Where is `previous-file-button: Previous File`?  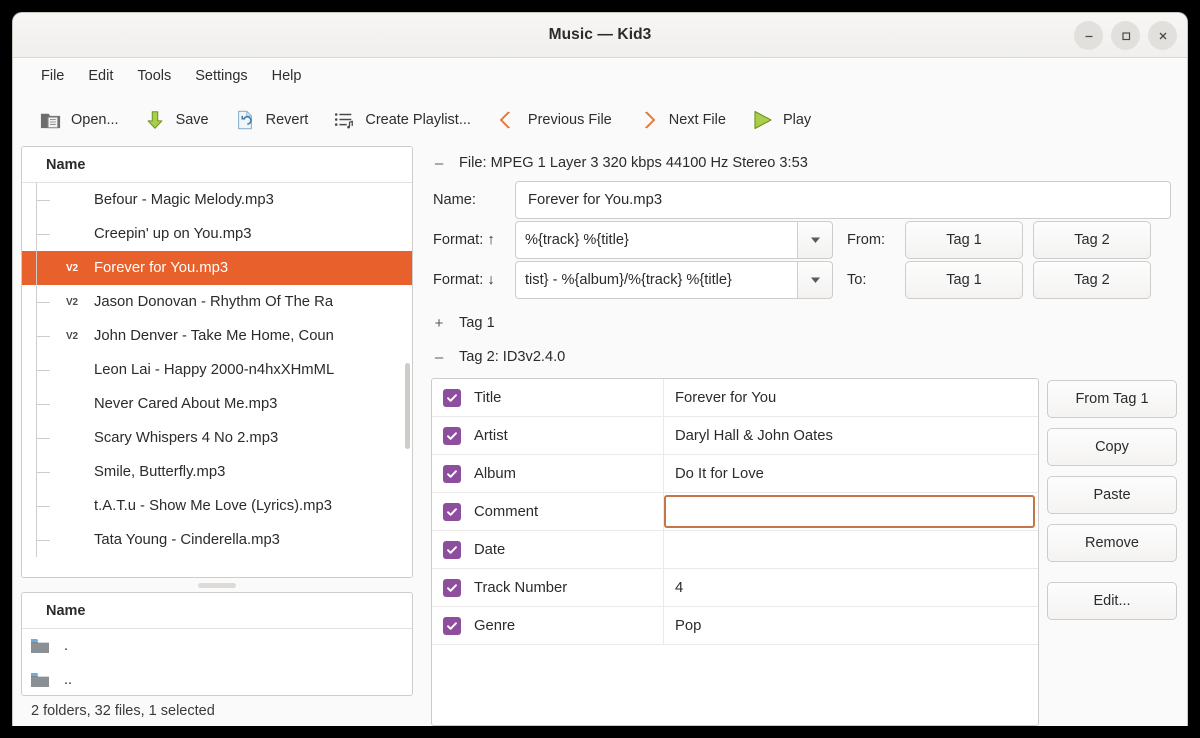 previous-file-button: Previous File is located at coordinates (553, 120).